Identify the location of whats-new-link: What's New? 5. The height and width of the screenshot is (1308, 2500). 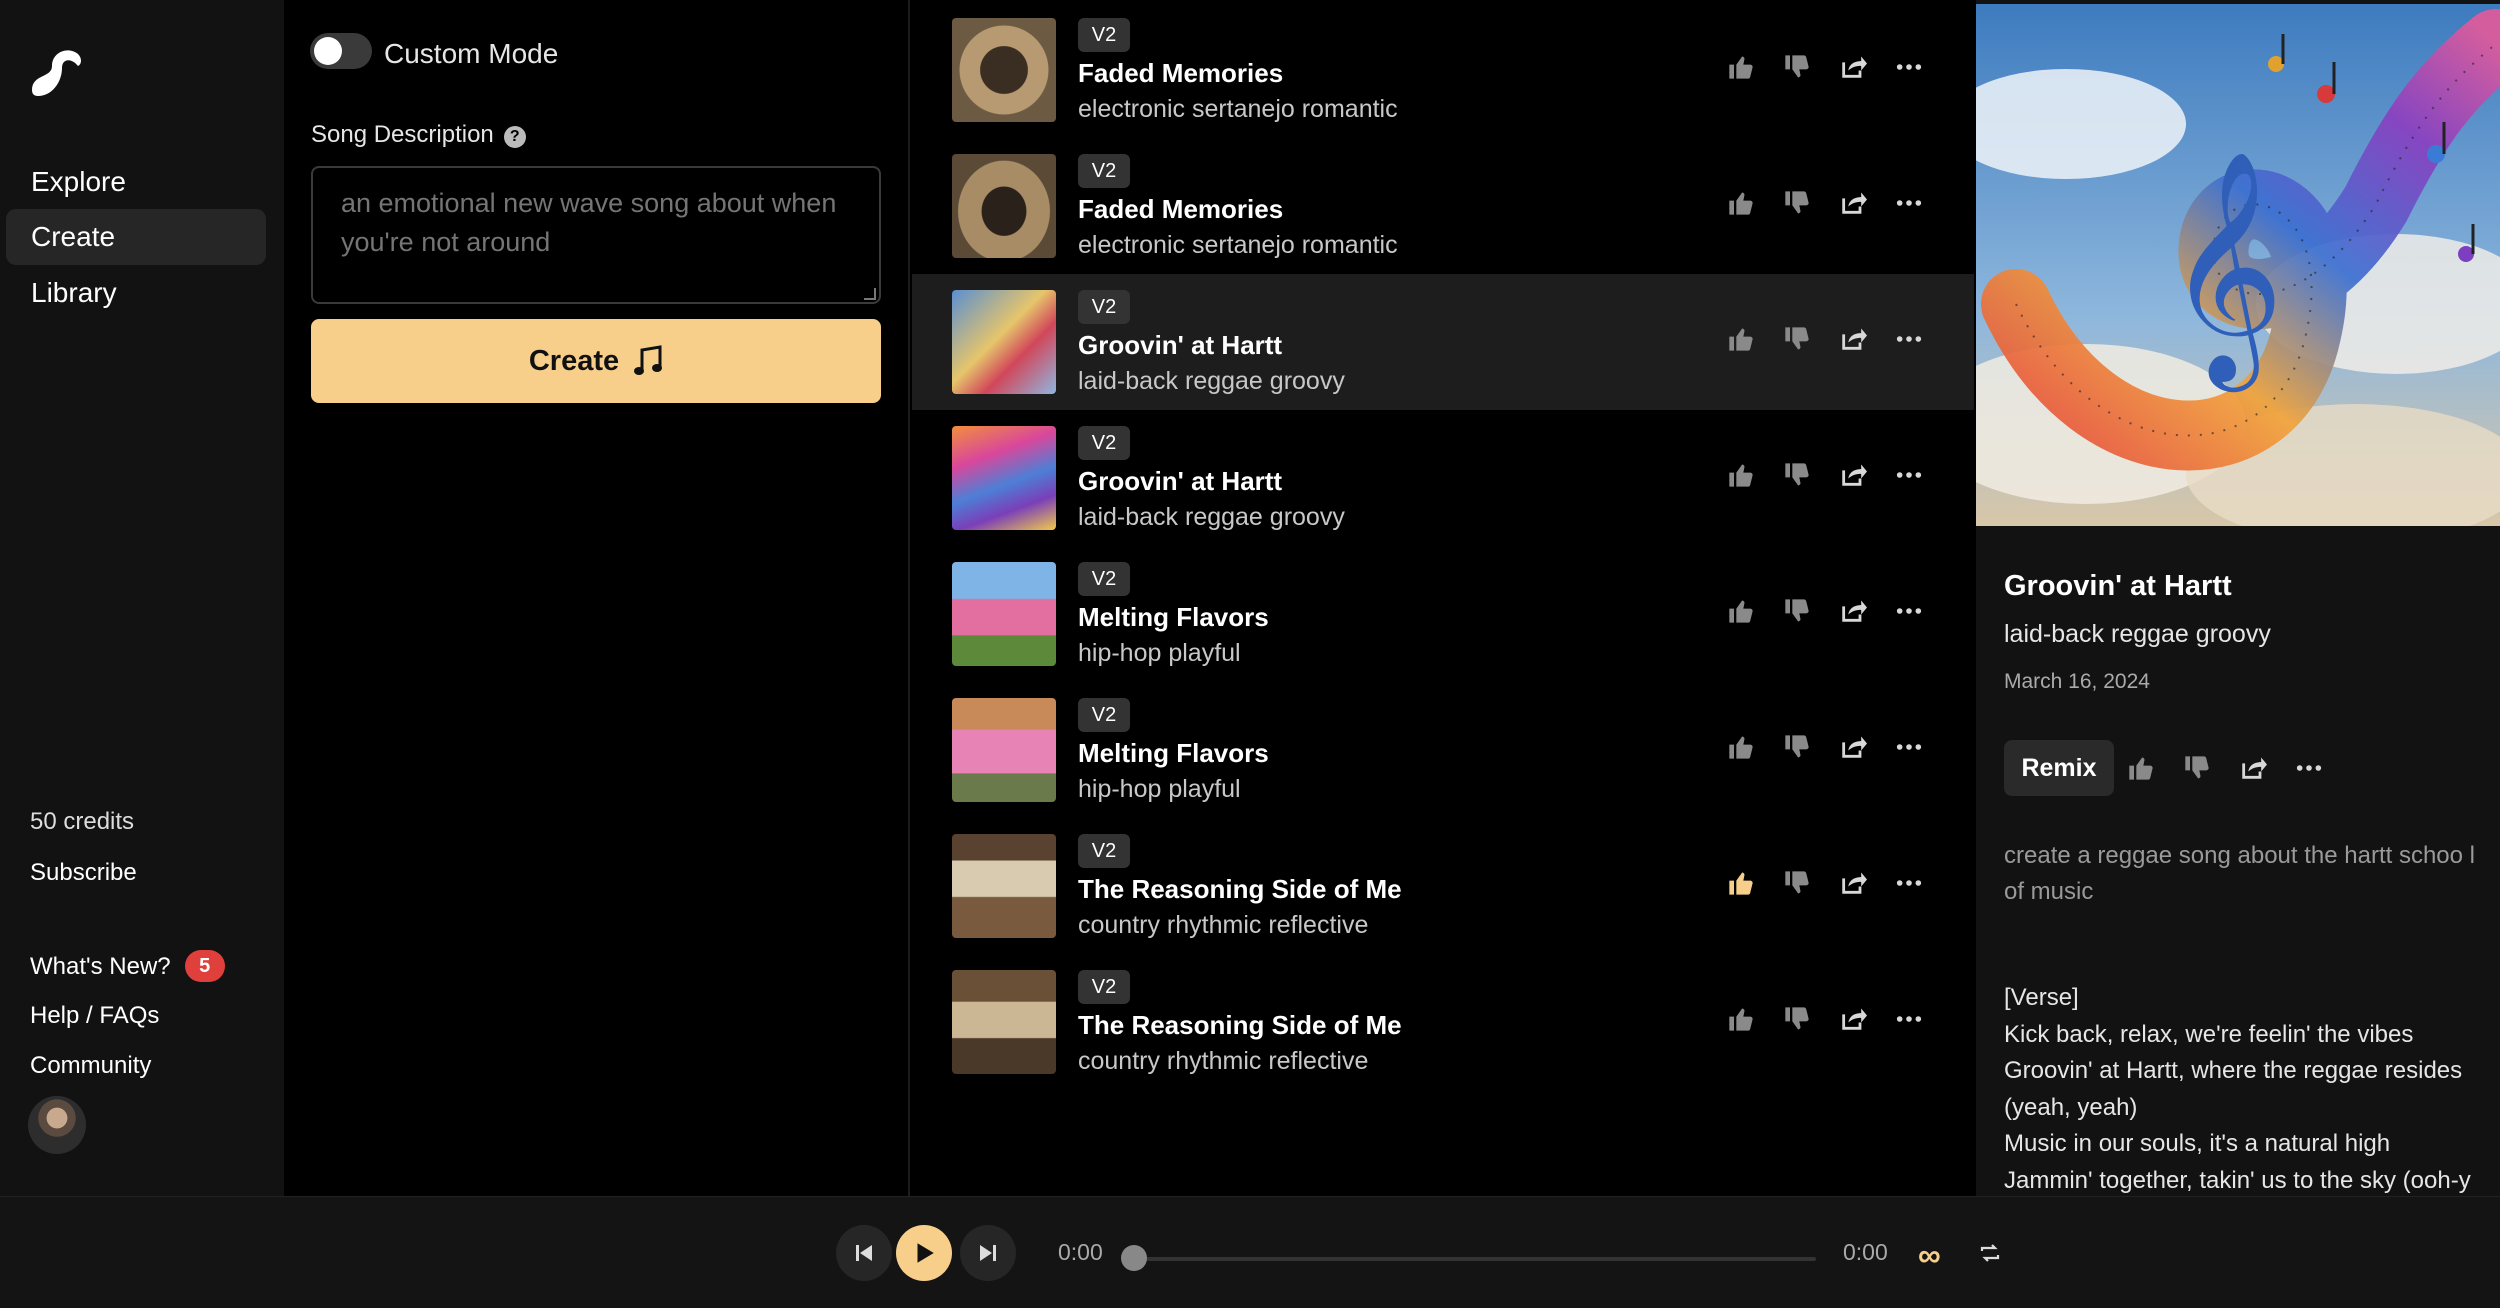
(127, 966).